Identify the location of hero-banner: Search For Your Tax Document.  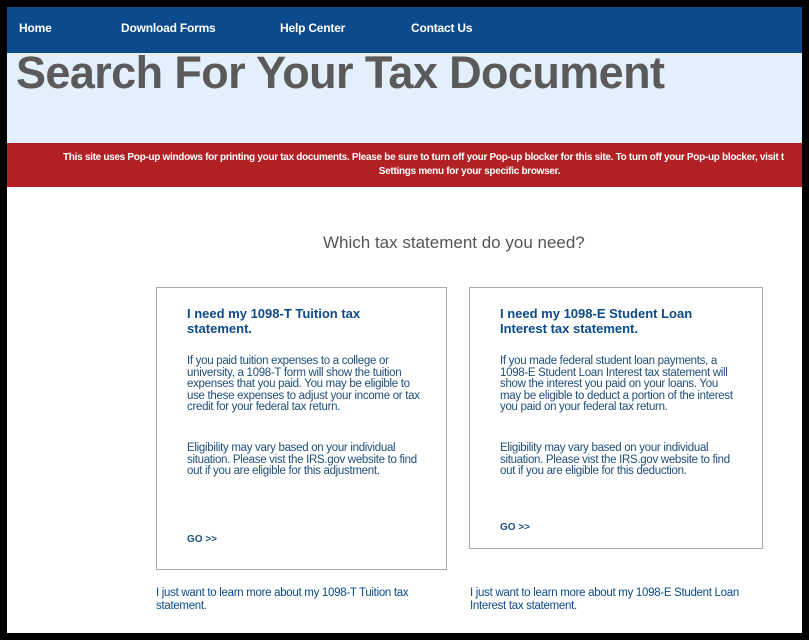
(404, 95).